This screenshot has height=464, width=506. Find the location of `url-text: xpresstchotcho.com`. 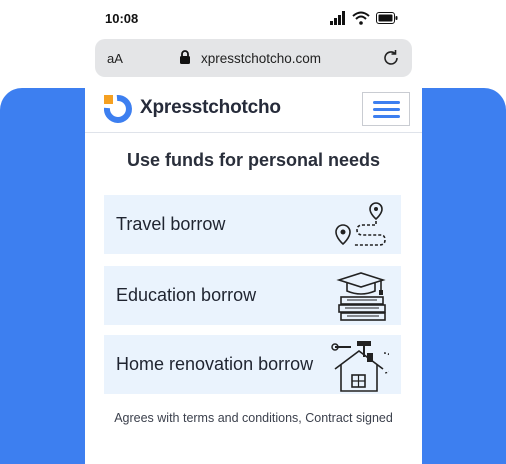

url-text: xpresstchotcho.com is located at coordinates (261, 58).